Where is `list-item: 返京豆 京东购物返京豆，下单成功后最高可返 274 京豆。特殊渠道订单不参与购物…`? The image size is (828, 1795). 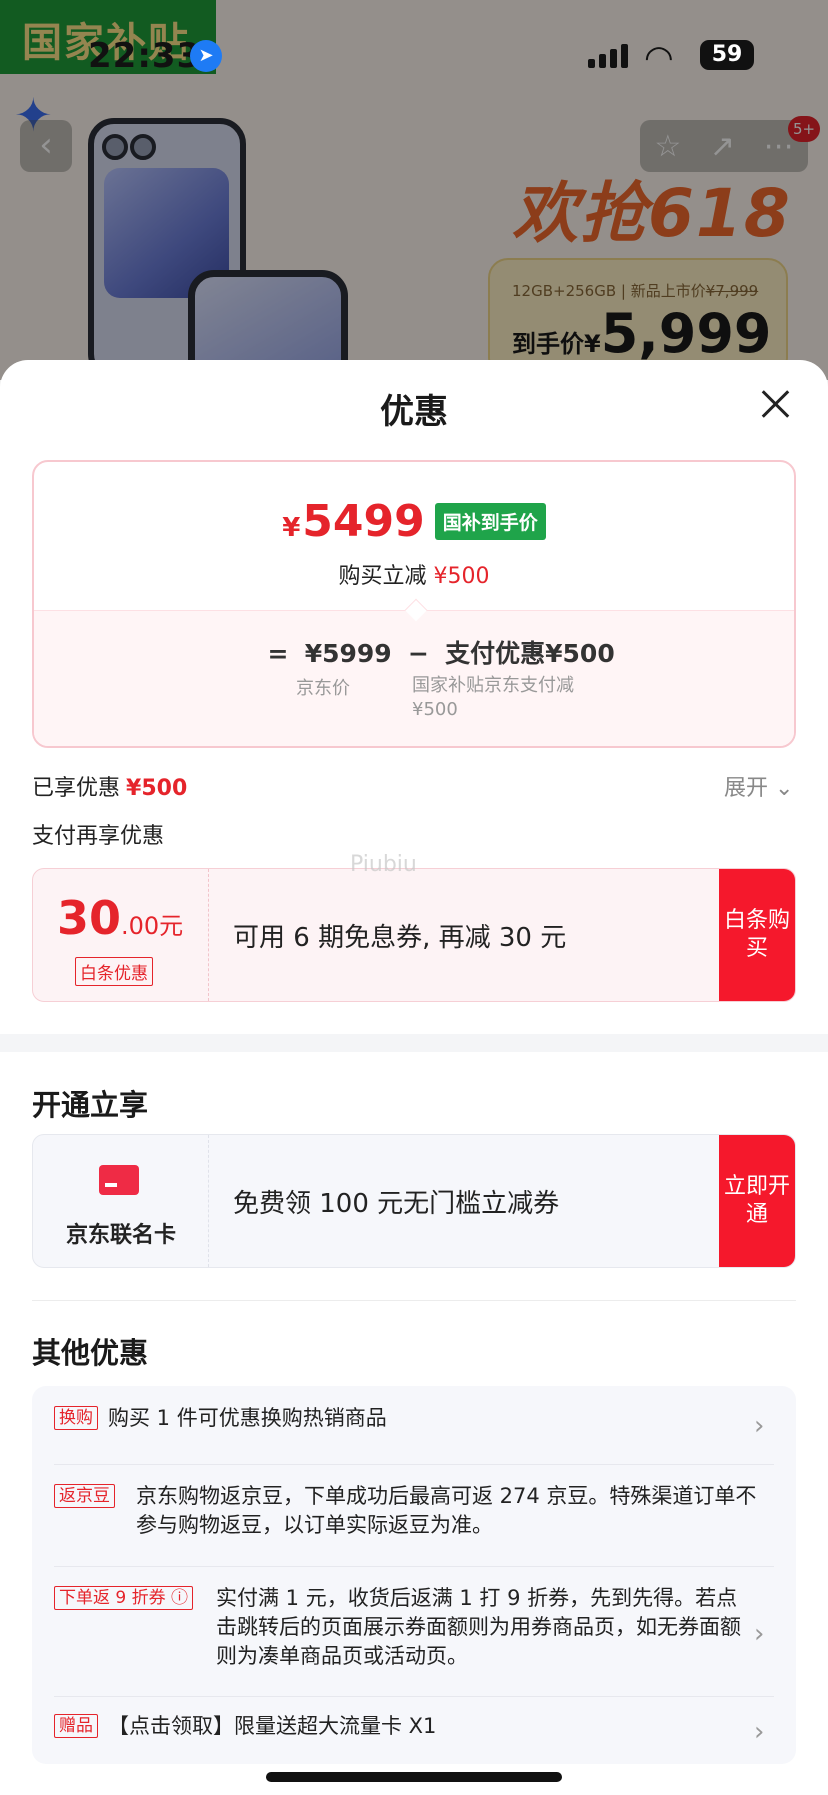
list-item: 返京豆 京东购物返京豆，下单成功后最高可返 274 京豆。特殊渠道订单不参与购物… is located at coordinates (414, 1517).